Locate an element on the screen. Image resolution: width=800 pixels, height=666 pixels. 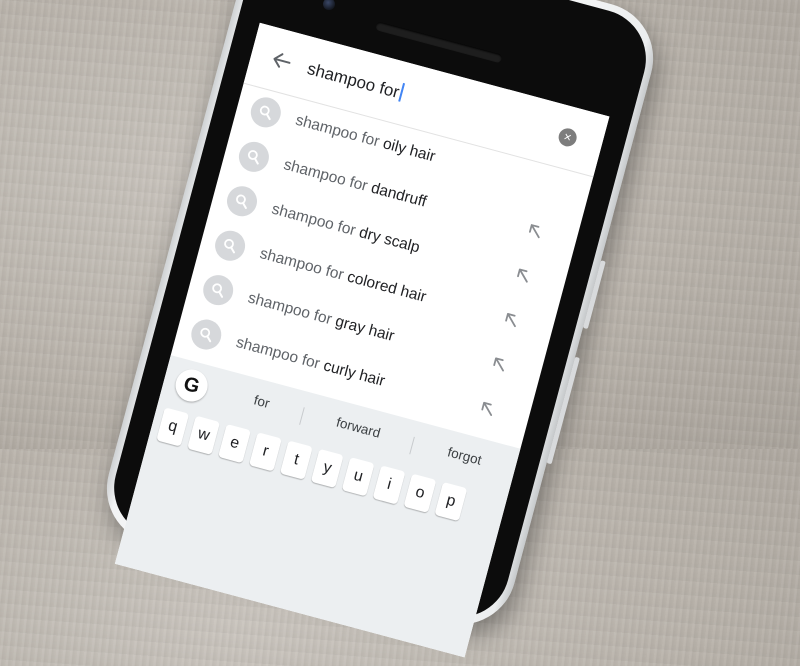
key-w: w is located at coordinates (204, 435).